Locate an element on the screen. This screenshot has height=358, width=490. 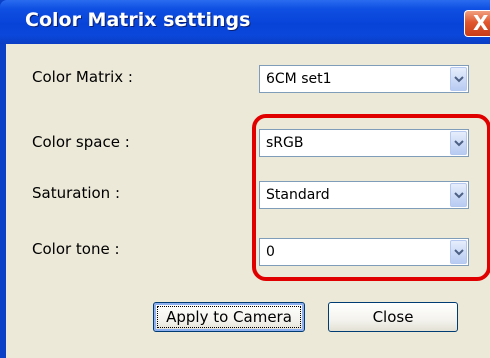
close-button-label: Close is located at coordinates (393, 317).